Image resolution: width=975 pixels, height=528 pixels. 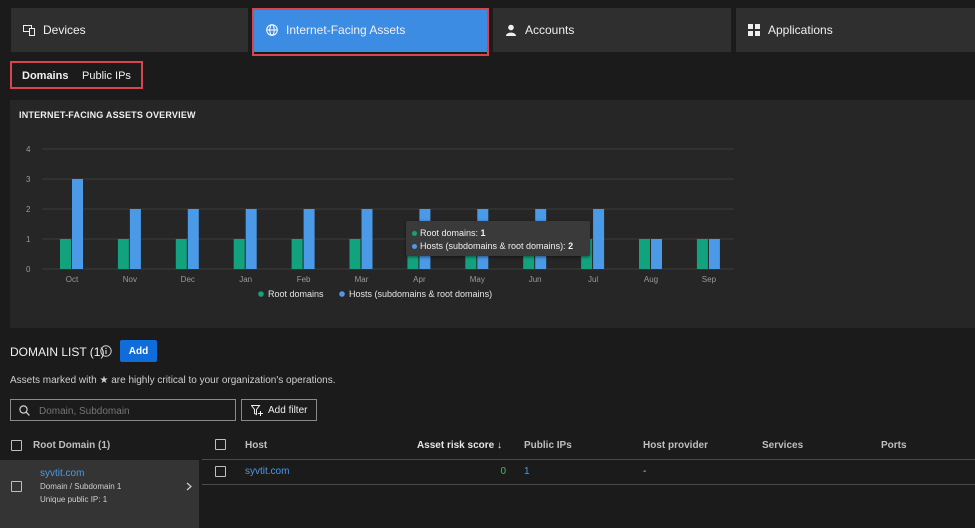 What do you see at coordinates (16, 486) in the screenshot?
I see `root-item-checkbox` at bounding box center [16, 486].